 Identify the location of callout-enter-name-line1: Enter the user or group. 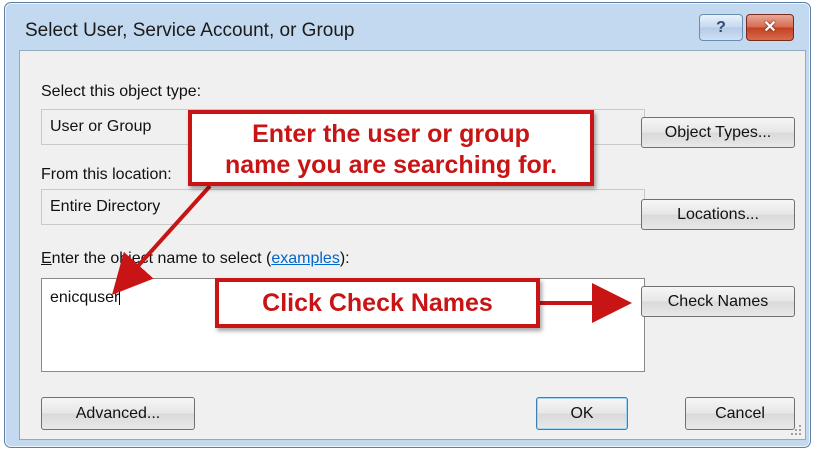
(391, 134).